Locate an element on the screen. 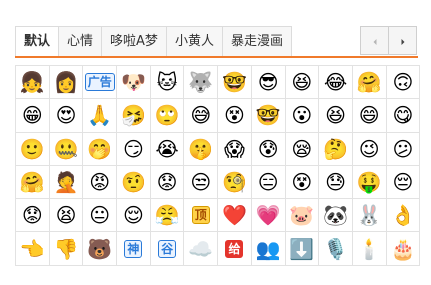 This screenshot has height=285, width=431. emoticon-cell: 神 is located at coordinates (134, 249).